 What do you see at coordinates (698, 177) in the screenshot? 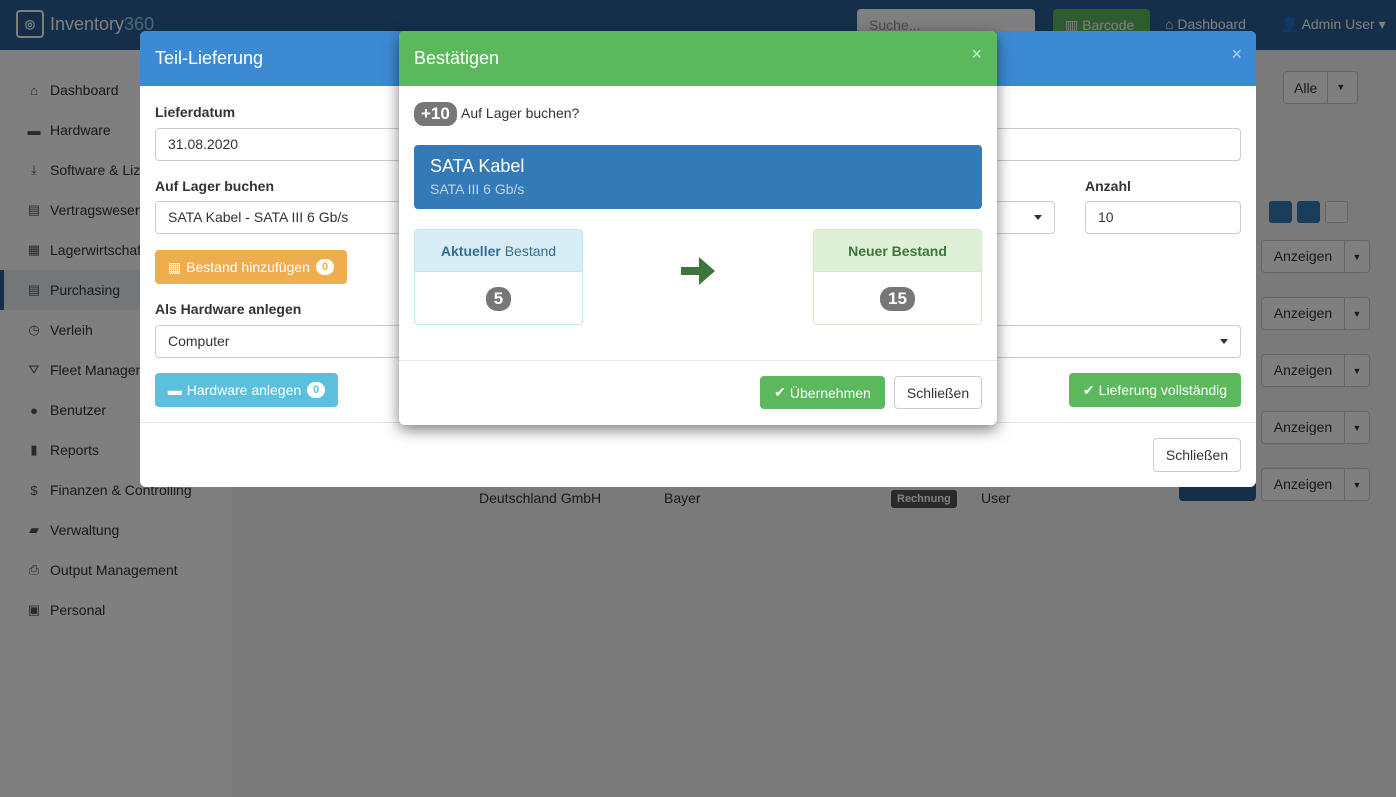
I see `product-panel: SATA Kabel SATA III 6 Gb/s` at bounding box center [698, 177].